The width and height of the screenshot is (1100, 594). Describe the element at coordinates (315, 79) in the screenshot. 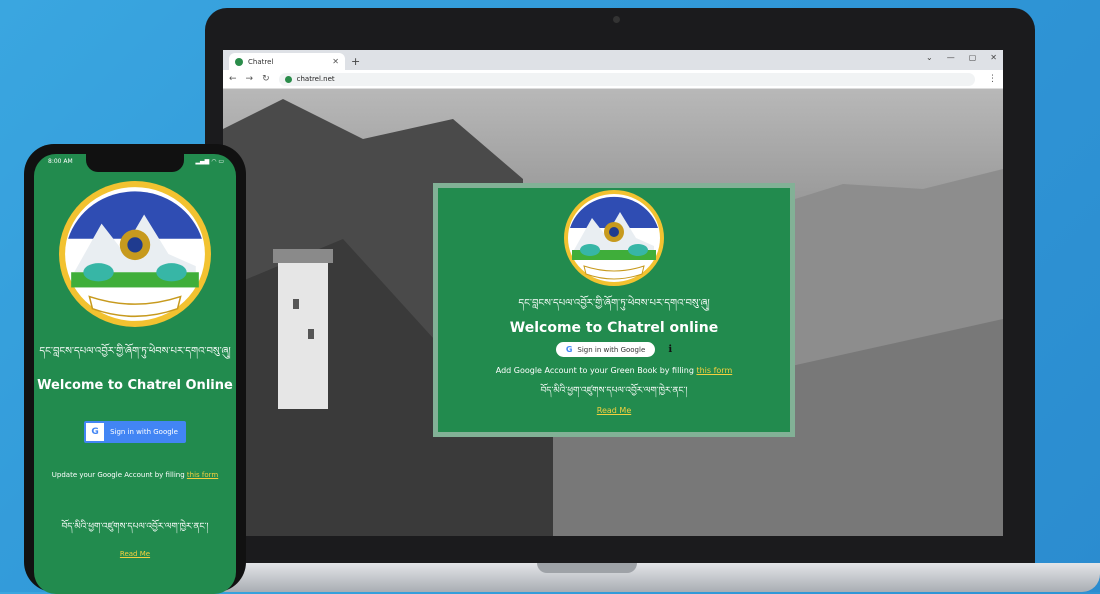

I see `url-text: chatrel.net` at that location.